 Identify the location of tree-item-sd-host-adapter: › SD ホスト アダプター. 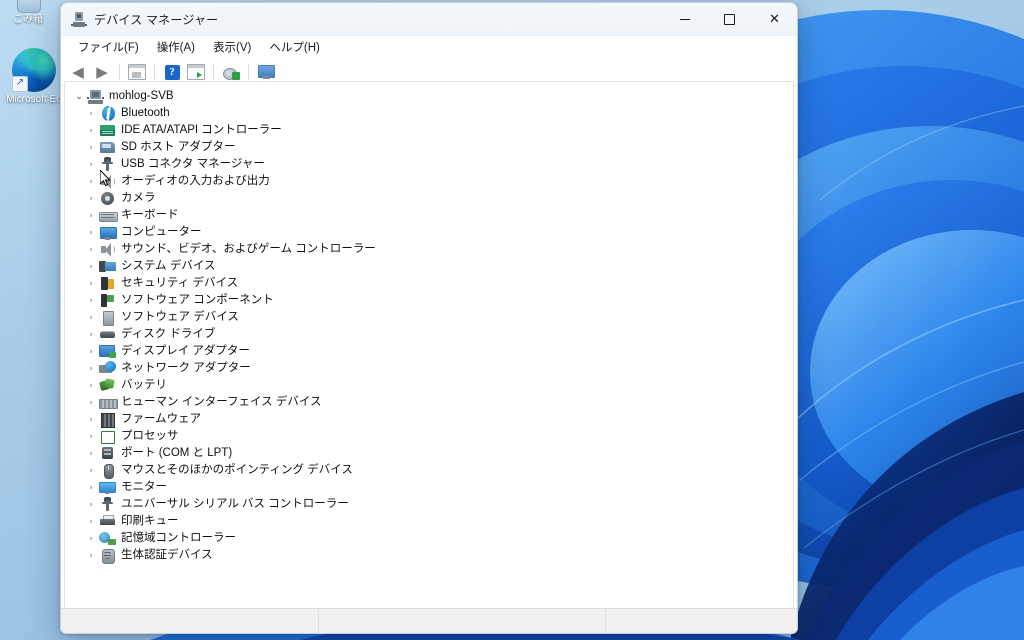
(429, 147).